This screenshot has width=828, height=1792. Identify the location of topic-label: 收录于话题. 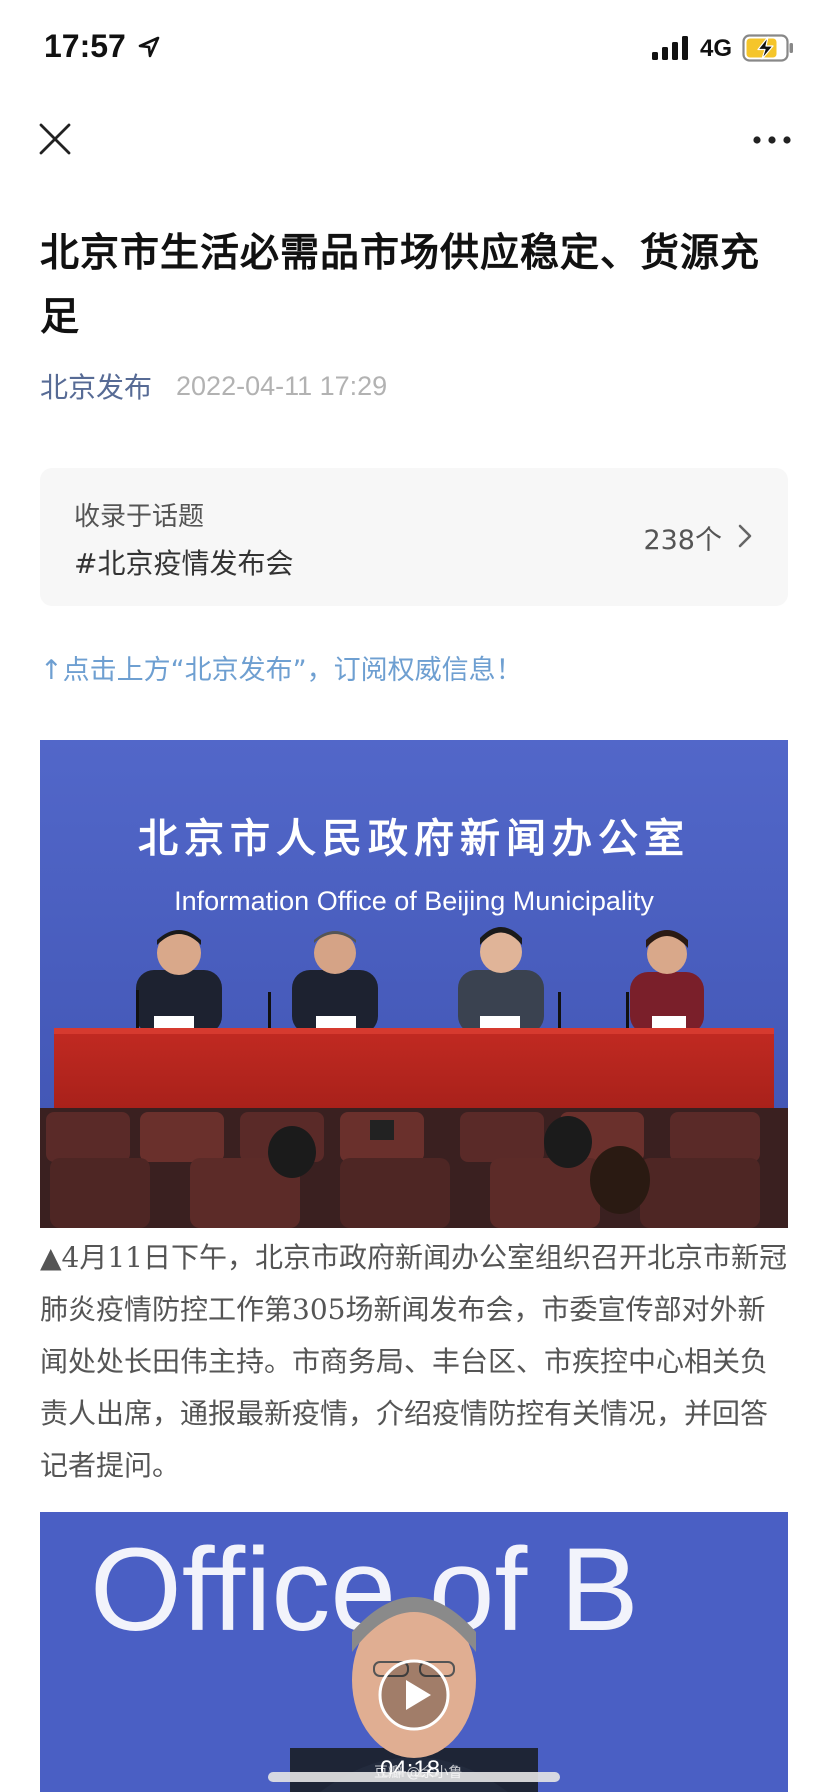
(139, 517).